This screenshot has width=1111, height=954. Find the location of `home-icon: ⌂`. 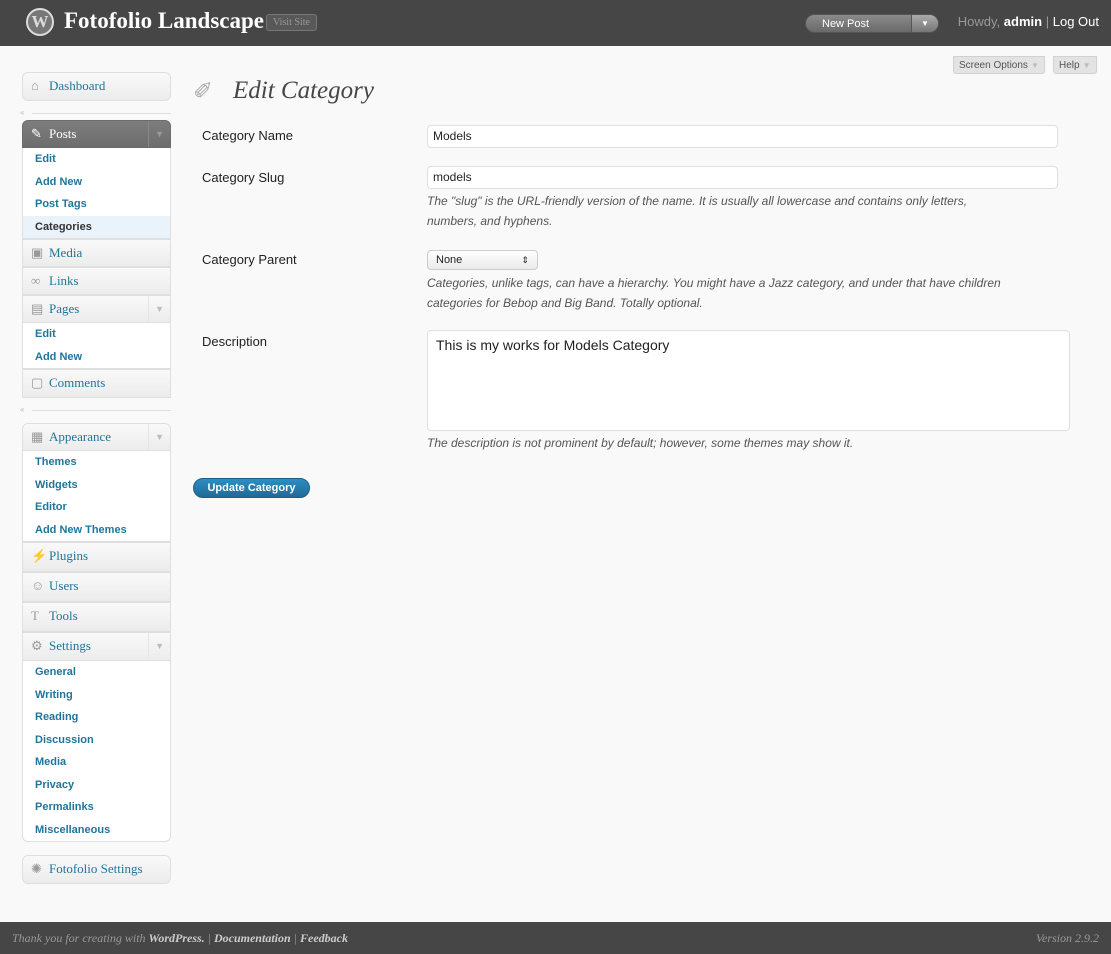

home-icon: ⌂ is located at coordinates (35, 85).